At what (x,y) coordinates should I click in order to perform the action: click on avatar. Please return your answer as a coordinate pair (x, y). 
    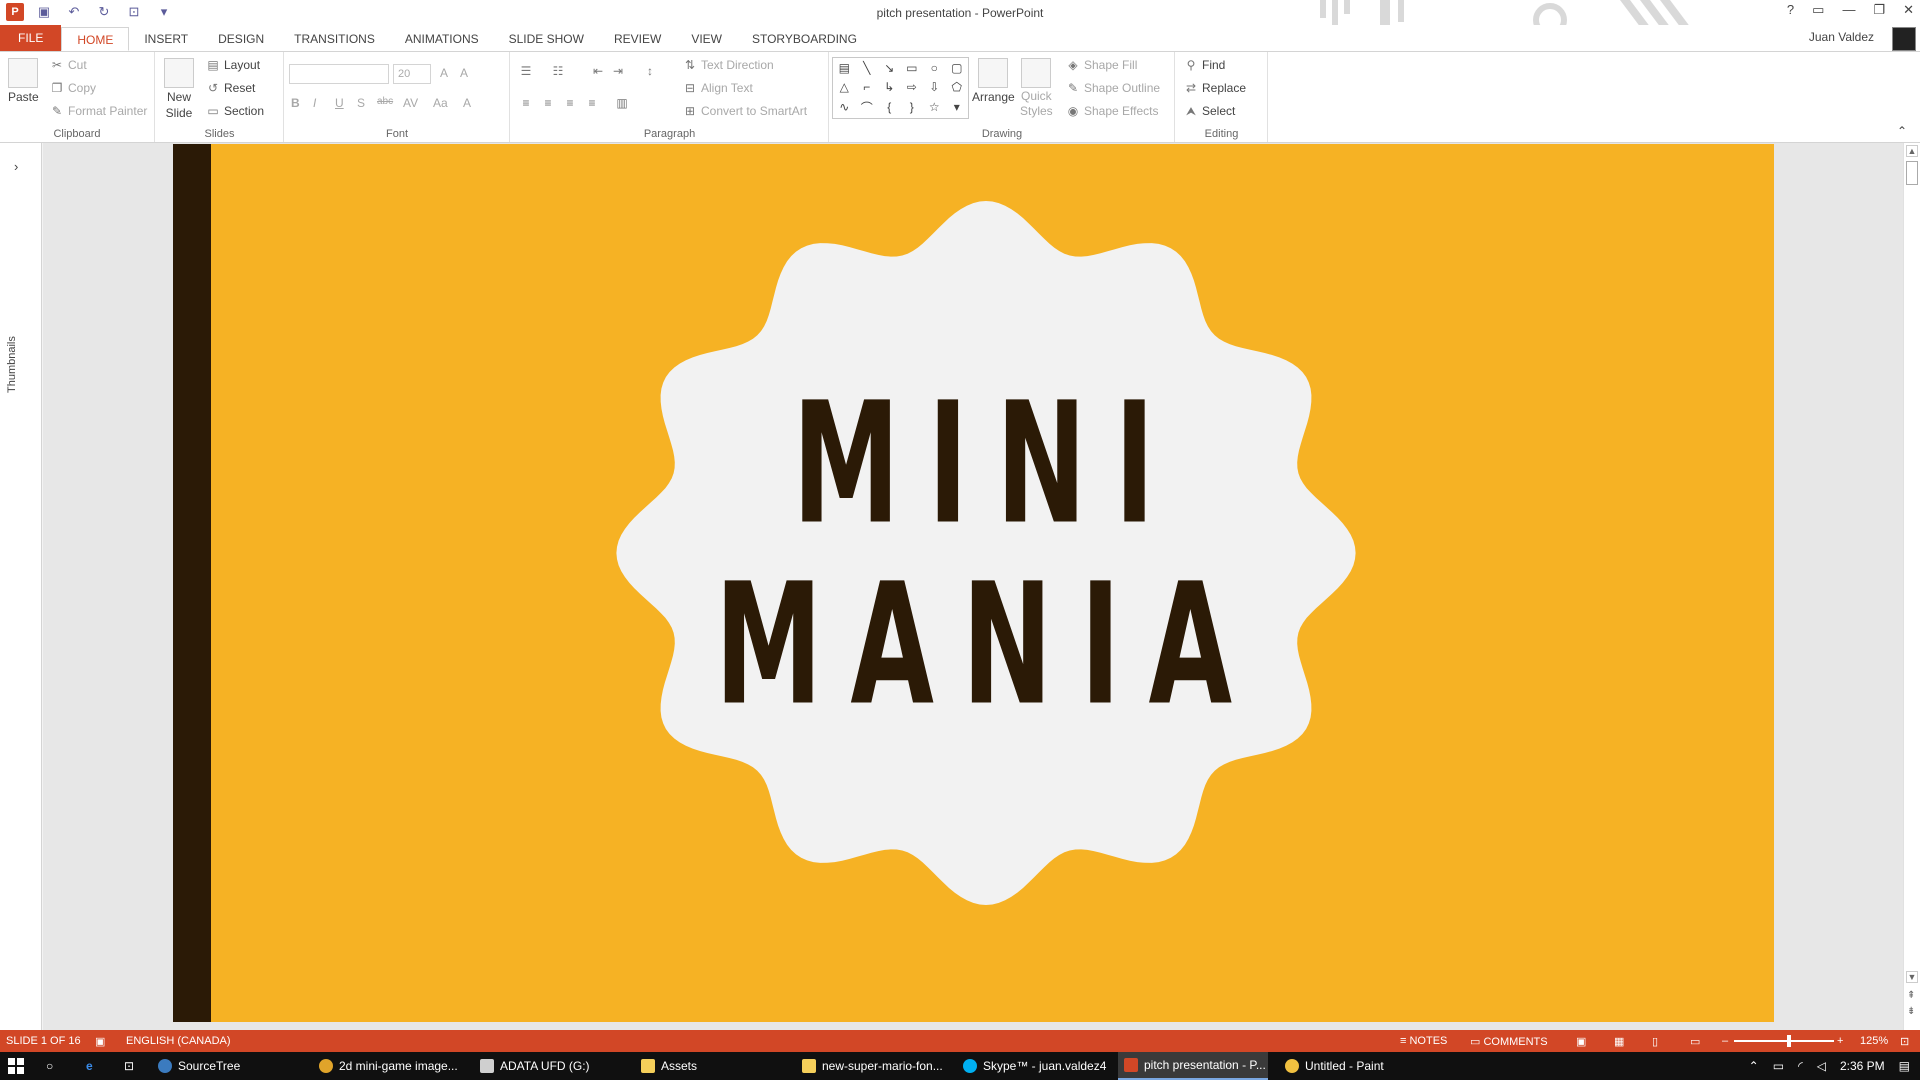
    Looking at the image, I should click on (1904, 39).